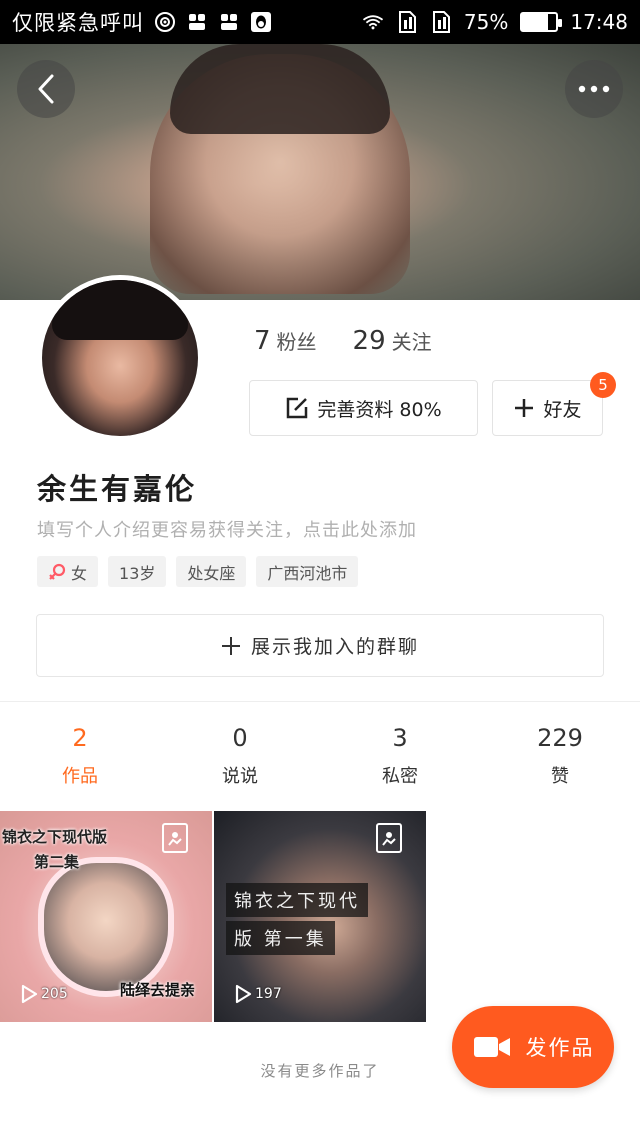 The width and height of the screenshot is (640, 1138). I want to click on post-work-label: 发作品, so click(560, 1048).